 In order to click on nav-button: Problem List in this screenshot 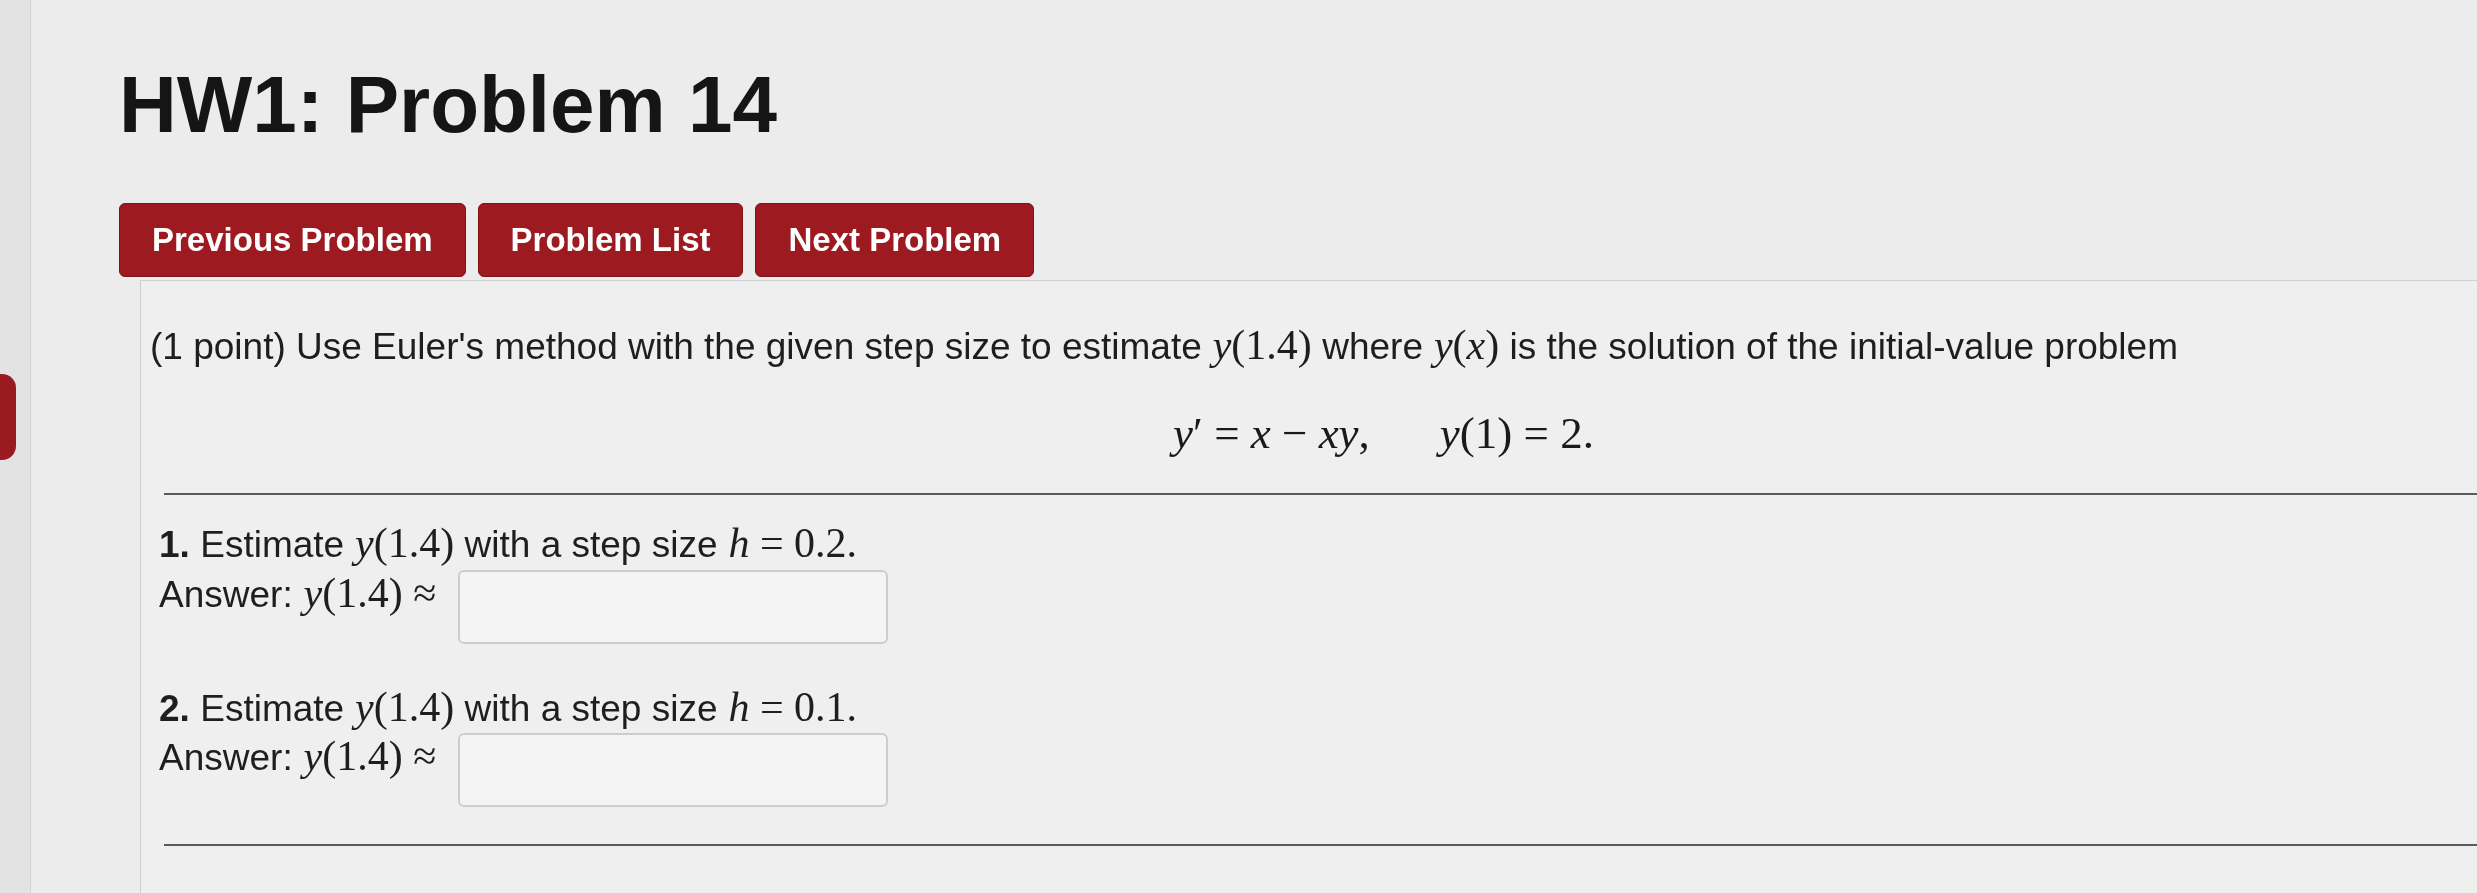, I will do `click(610, 240)`.